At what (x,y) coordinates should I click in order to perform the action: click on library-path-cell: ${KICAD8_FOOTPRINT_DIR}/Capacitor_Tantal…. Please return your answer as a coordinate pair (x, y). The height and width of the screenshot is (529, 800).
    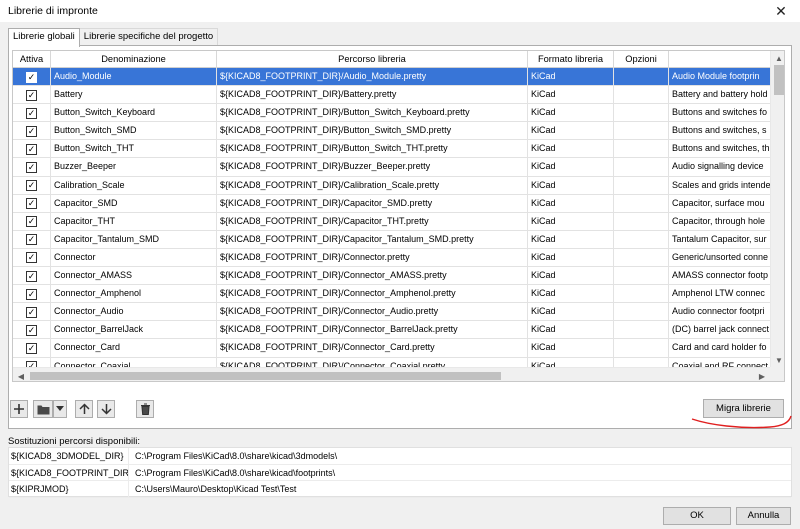
    Looking at the image, I should click on (372, 239).